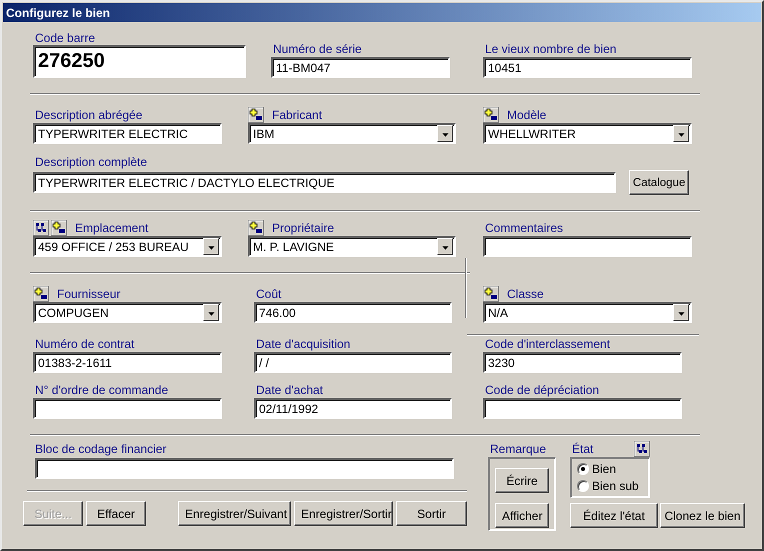 The height and width of the screenshot is (551, 764). What do you see at coordinates (431, 513) in the screenshot?
I see `button: Sortir` at bounding box center [431, 513].